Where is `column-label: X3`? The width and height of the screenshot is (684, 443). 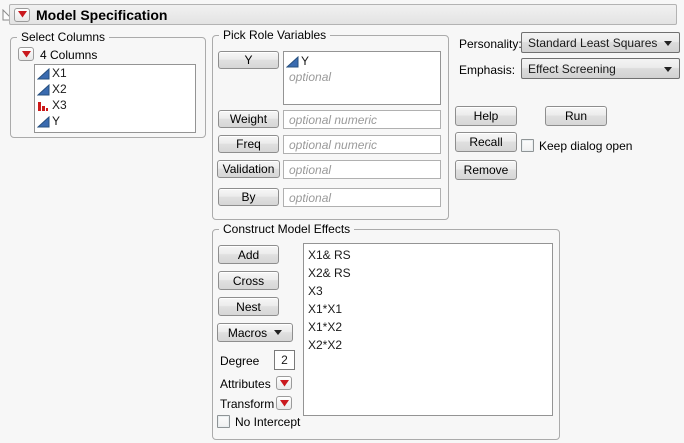
column-label: X3 is located at coordinates (59, 105).